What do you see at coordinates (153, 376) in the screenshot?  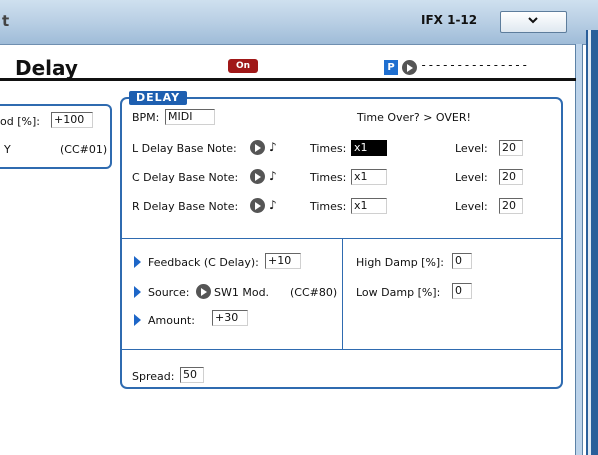 I see `spread-label: Spread:` at bounding box center [153, 376].